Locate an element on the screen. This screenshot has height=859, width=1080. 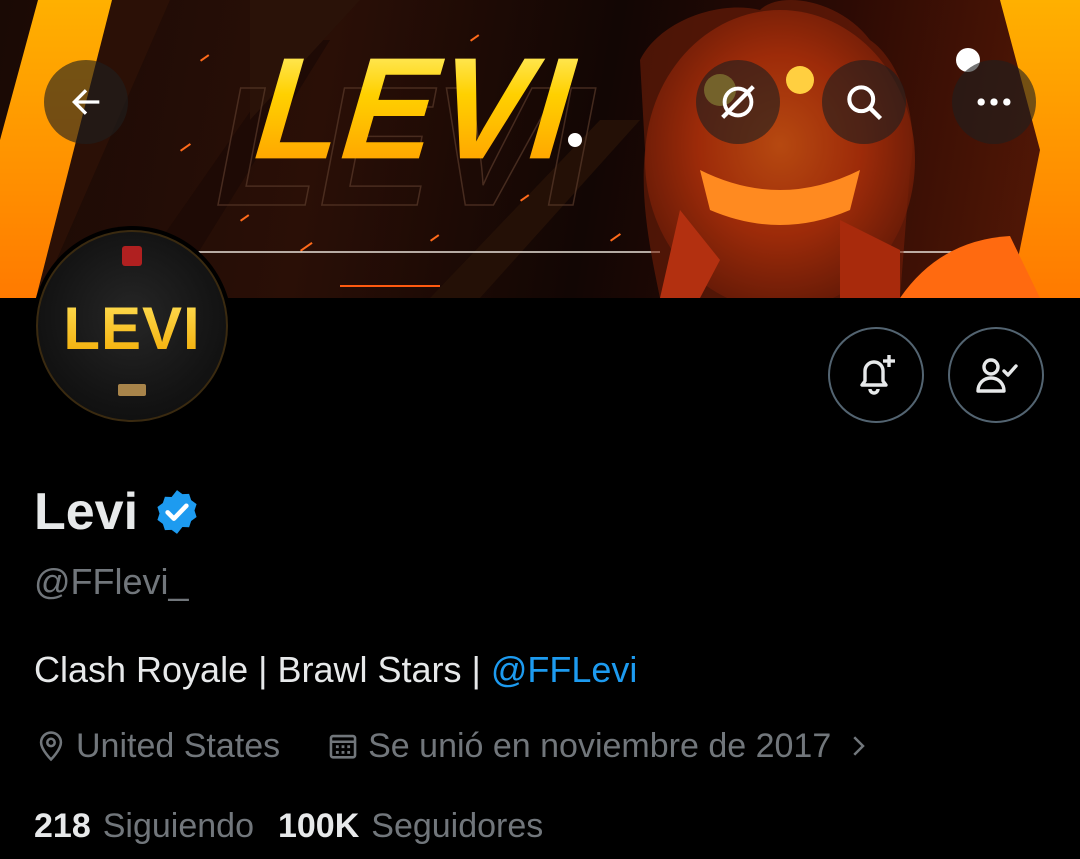
followers-label: Seguidores is located at coordinates (457, 826).